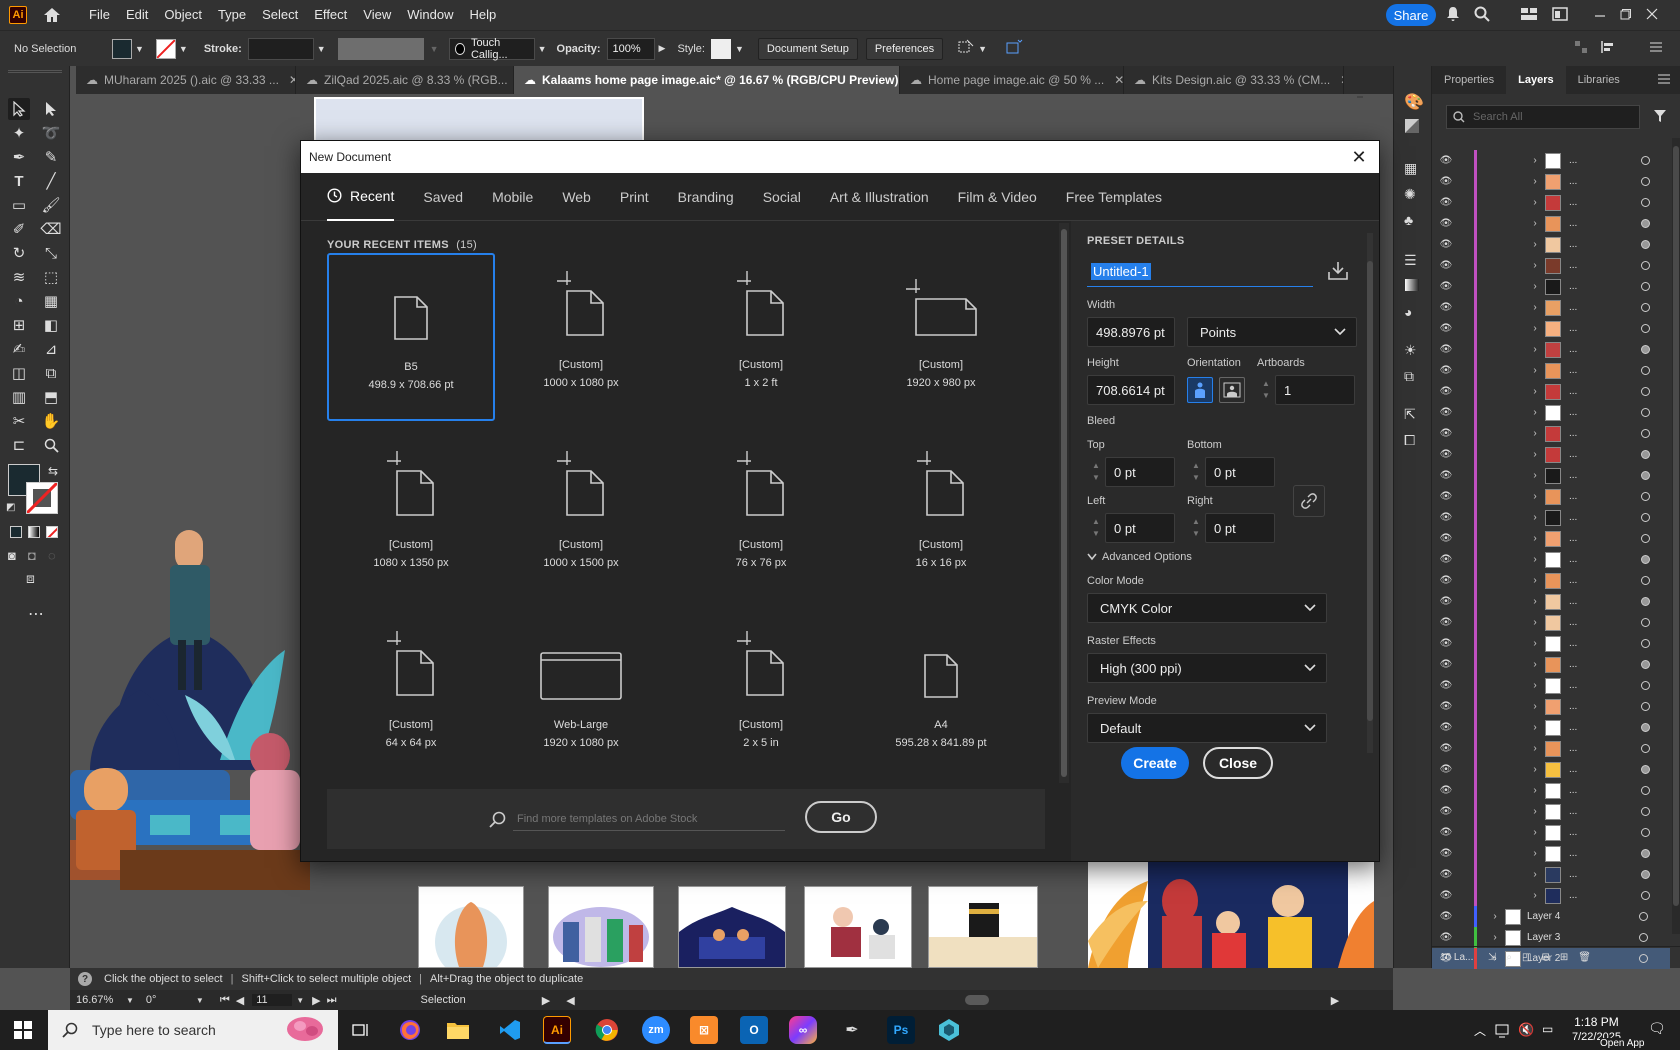 This screenshot has height=1050, width=1680. What do you see at coordinates (1551, 916) in the screenshot?
I see `layer-row: 👁 › Layer 4` at bounding box center [1551, 916].